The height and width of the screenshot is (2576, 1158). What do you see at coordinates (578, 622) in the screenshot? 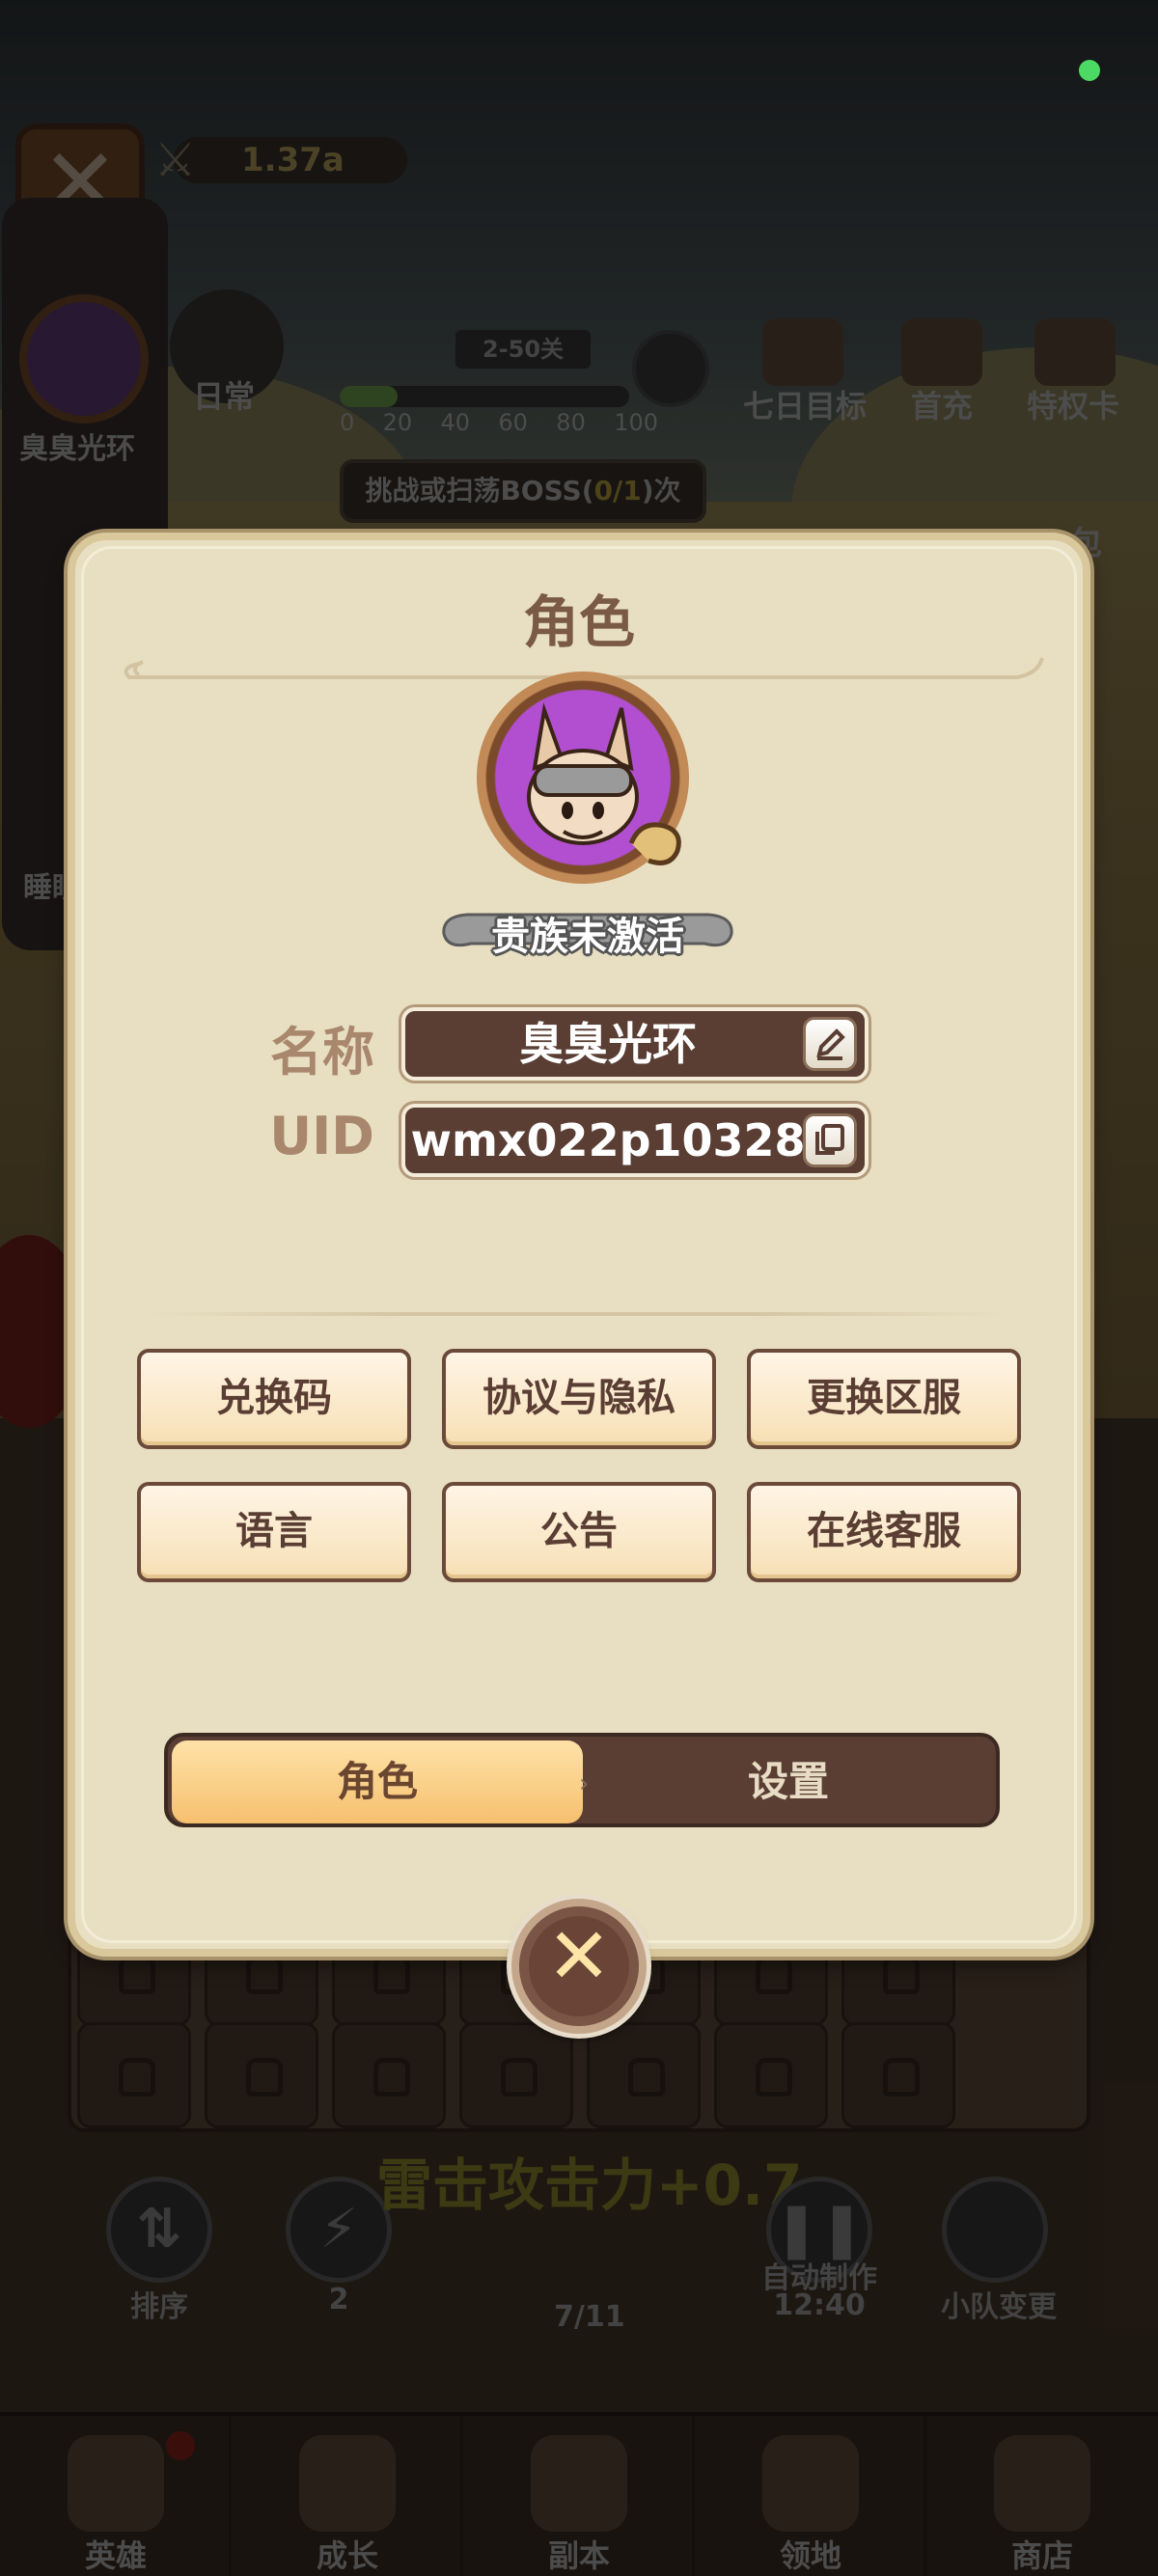
I see `dialog-title: 角色` at bounding box center [578, 622].